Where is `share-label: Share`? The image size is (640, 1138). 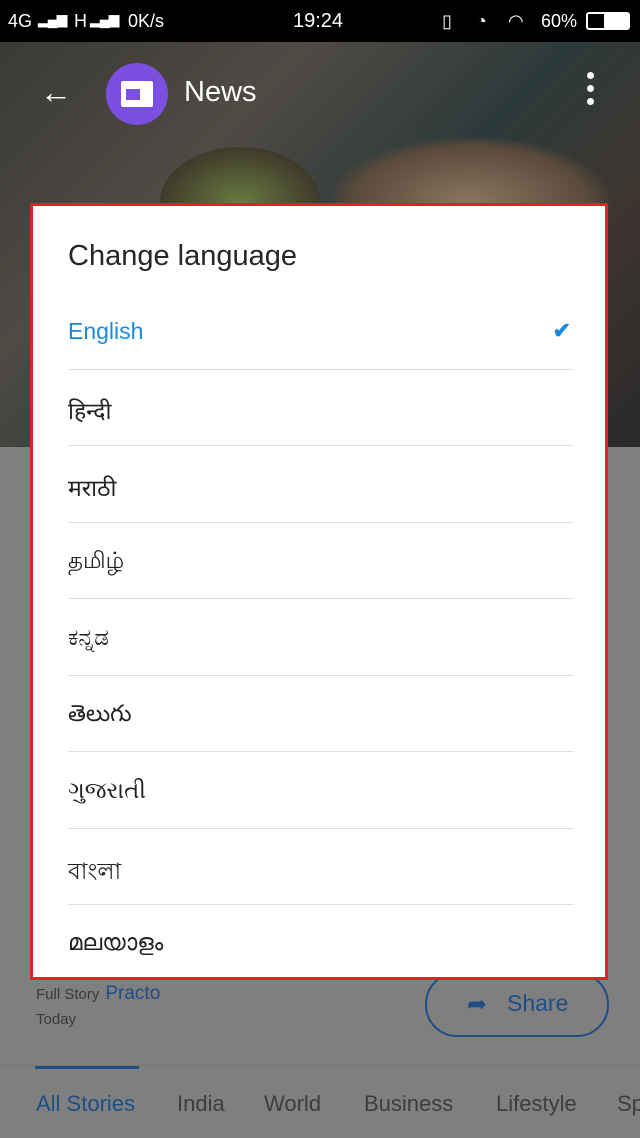
share-label: Share is located at coordinates (538, 1003).